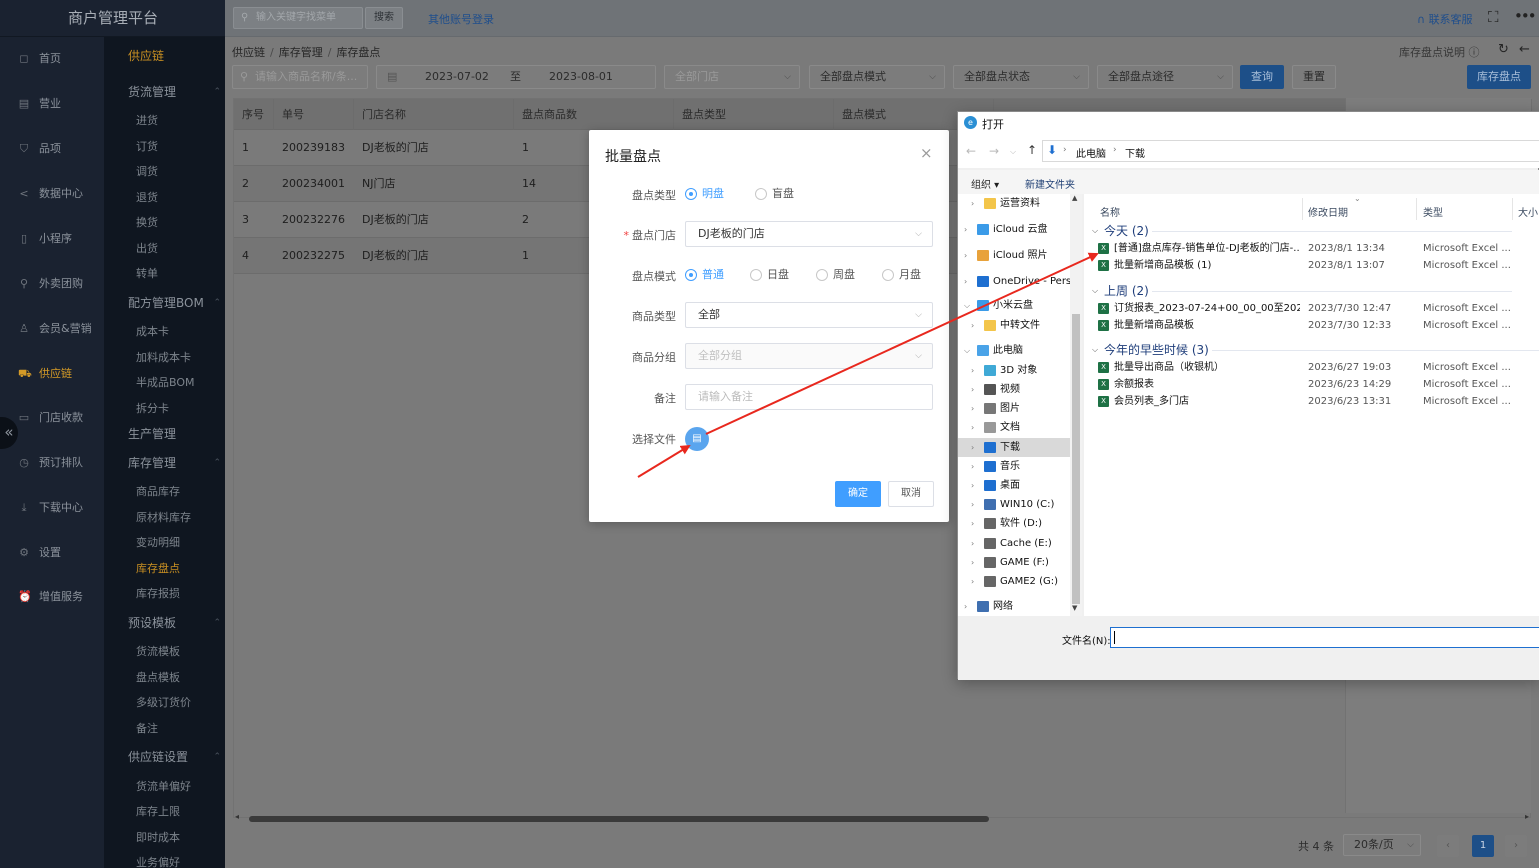  I want to click on organize-menu: 组织 ▾, so click(985, 183).